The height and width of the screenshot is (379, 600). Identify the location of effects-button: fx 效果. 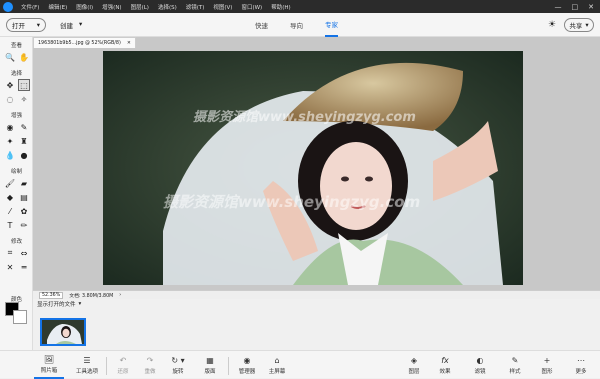
(445, 366).